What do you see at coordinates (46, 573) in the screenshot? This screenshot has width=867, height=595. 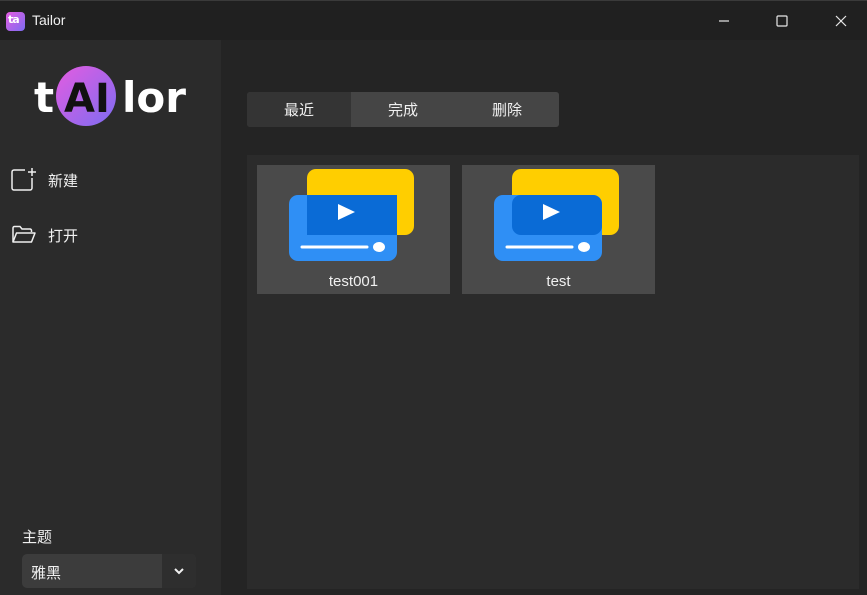 I see `theme-value: 雅黑` at bounding box center [46, 573].